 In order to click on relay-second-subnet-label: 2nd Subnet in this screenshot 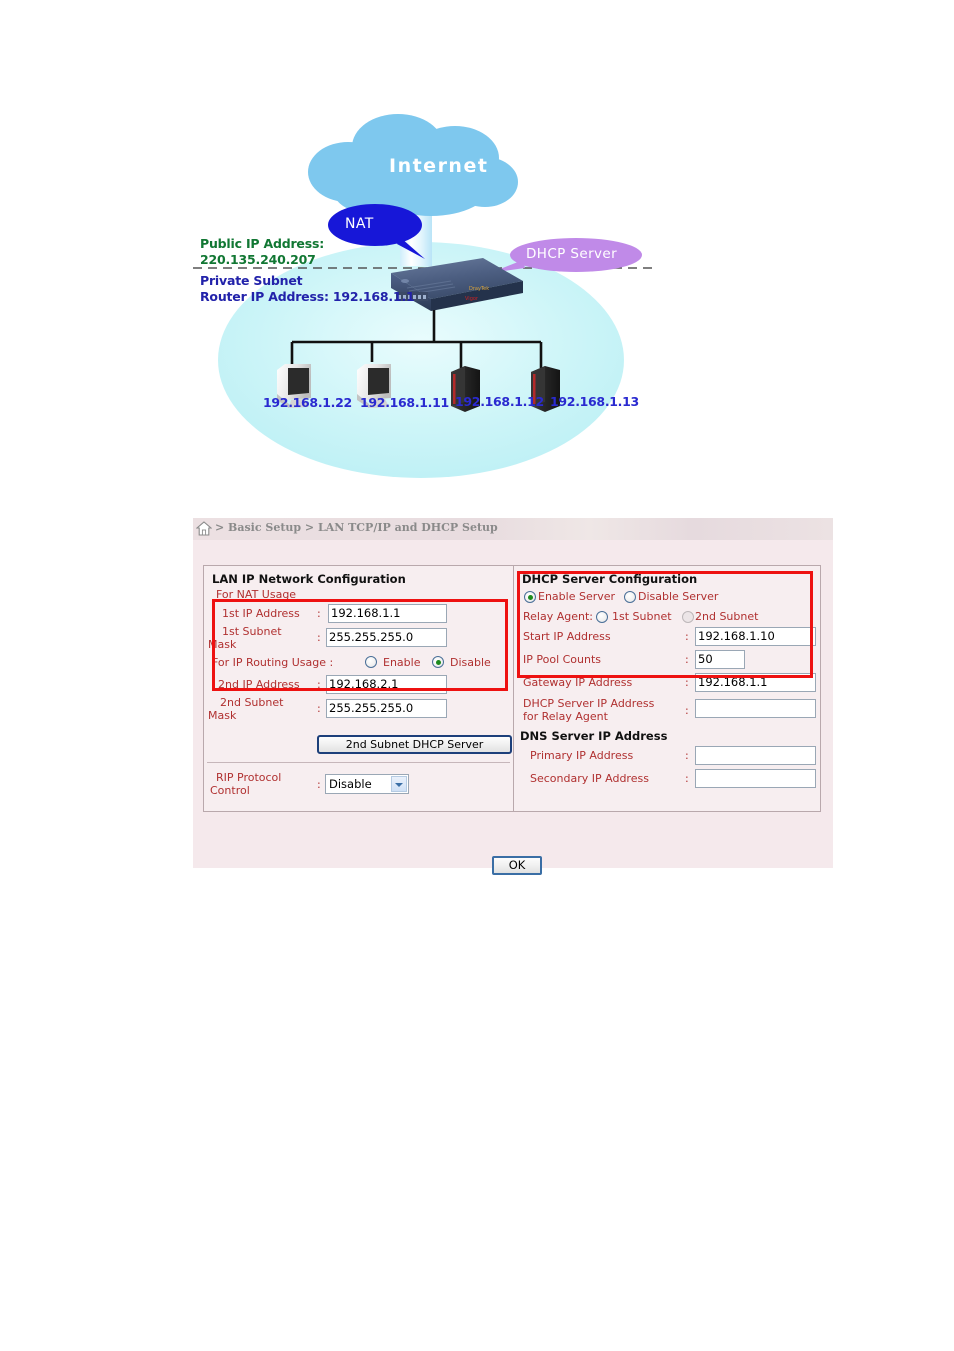, I will do `click(727, 616)`.